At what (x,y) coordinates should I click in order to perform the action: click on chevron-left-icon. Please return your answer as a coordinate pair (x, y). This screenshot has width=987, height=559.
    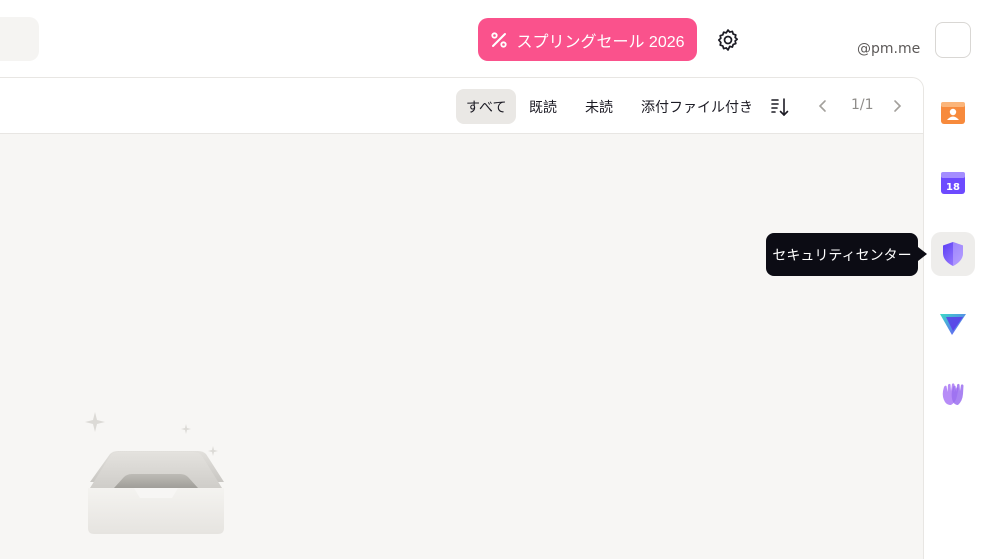
    Looking at the image, I should click on (822, 106).